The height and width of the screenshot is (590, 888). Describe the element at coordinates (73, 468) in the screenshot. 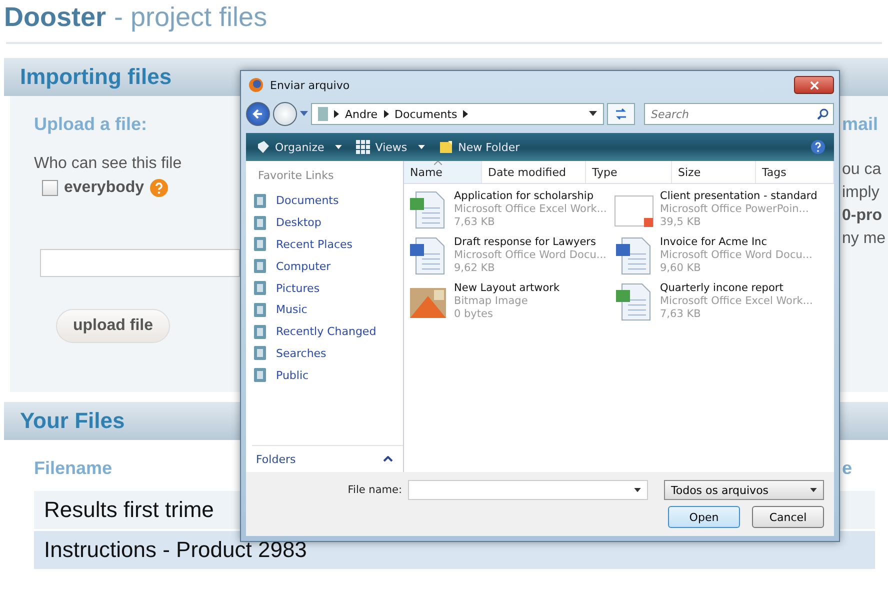

I see `column-header: Filename` at that location.